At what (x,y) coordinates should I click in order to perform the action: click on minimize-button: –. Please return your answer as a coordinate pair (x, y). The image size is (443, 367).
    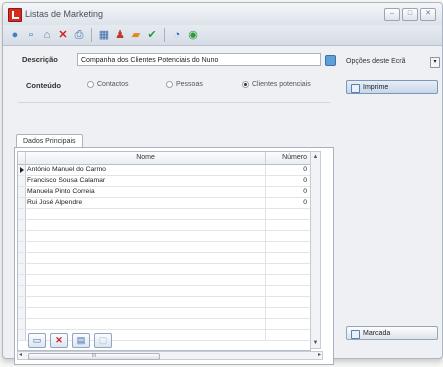
    Looking at the image, I should click on (392, 14).